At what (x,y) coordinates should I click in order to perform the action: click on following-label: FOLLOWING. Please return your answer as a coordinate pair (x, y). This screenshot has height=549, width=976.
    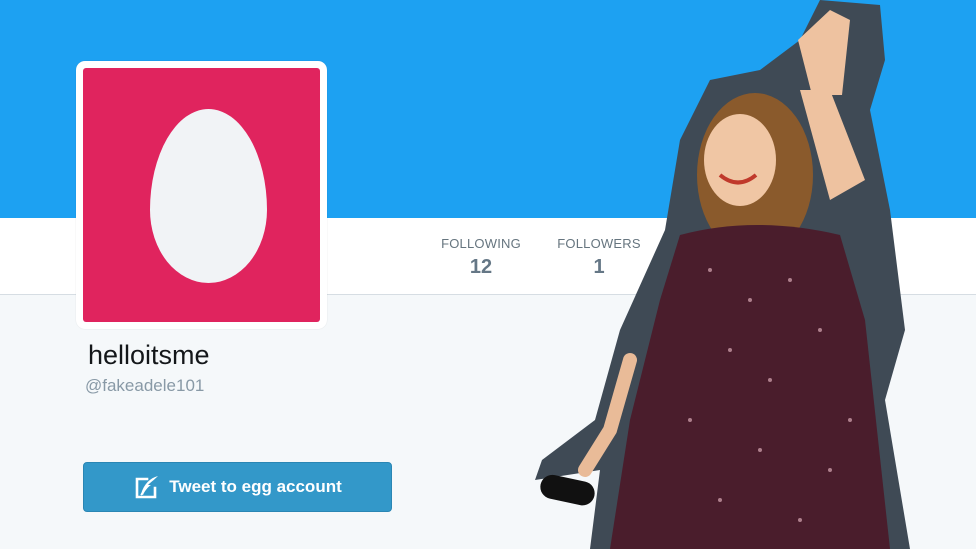
    Looking at the image, I should click on (481, 243).